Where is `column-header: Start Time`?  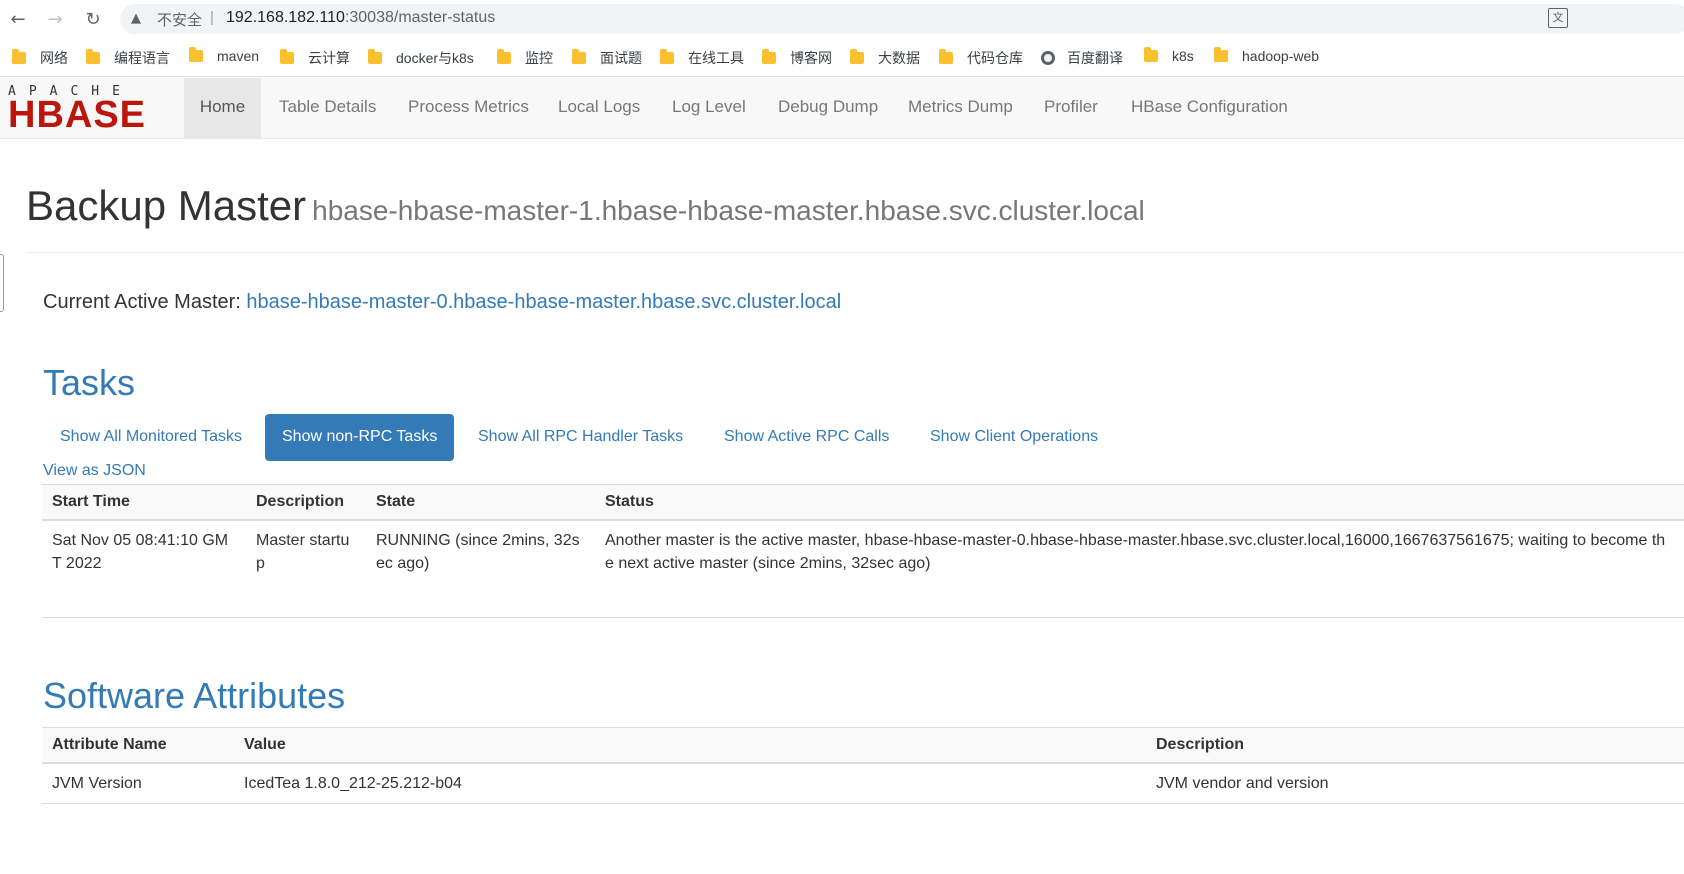 column-header: Start Time is located at coordinates (144, 502).